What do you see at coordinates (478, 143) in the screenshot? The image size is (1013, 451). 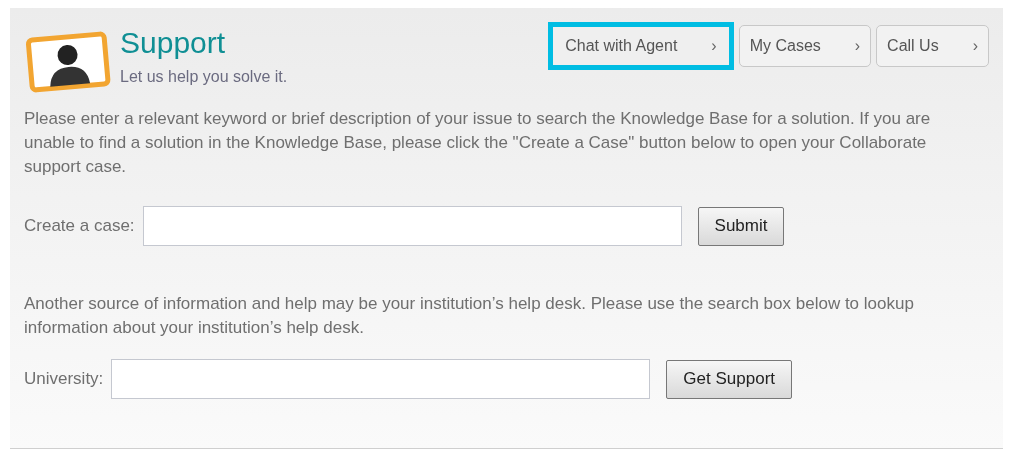 I see `intro-paragraph: Please enter a relevant keyword or brief description of your issue to search the Knowledge Base for a solution. If you are unable to find a solution in the Knowledge Base, please click the "Create a Case" button below to open your Collaborate support case.` at bounding box center [478, 143].